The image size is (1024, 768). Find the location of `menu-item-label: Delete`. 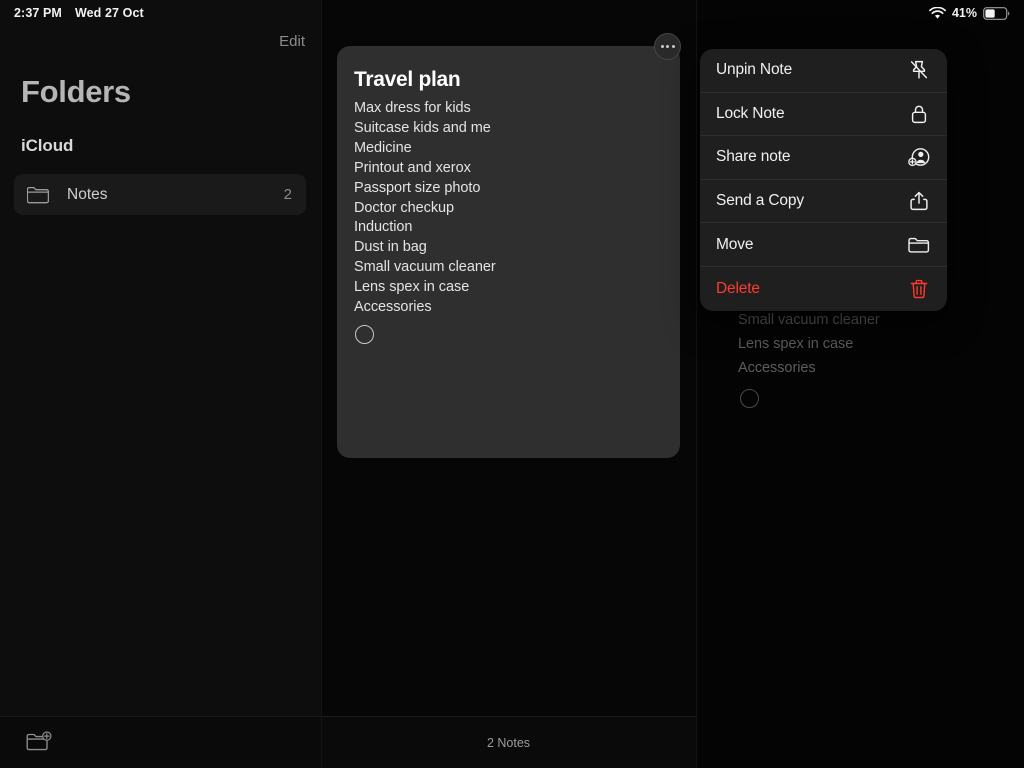

menu-item-label: Delete is located at coordinates (738, 288).